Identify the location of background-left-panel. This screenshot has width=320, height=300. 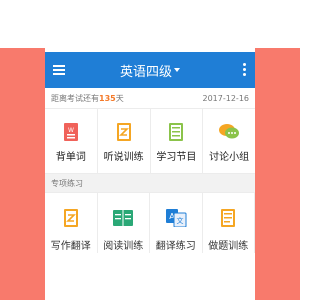
(22, 174).